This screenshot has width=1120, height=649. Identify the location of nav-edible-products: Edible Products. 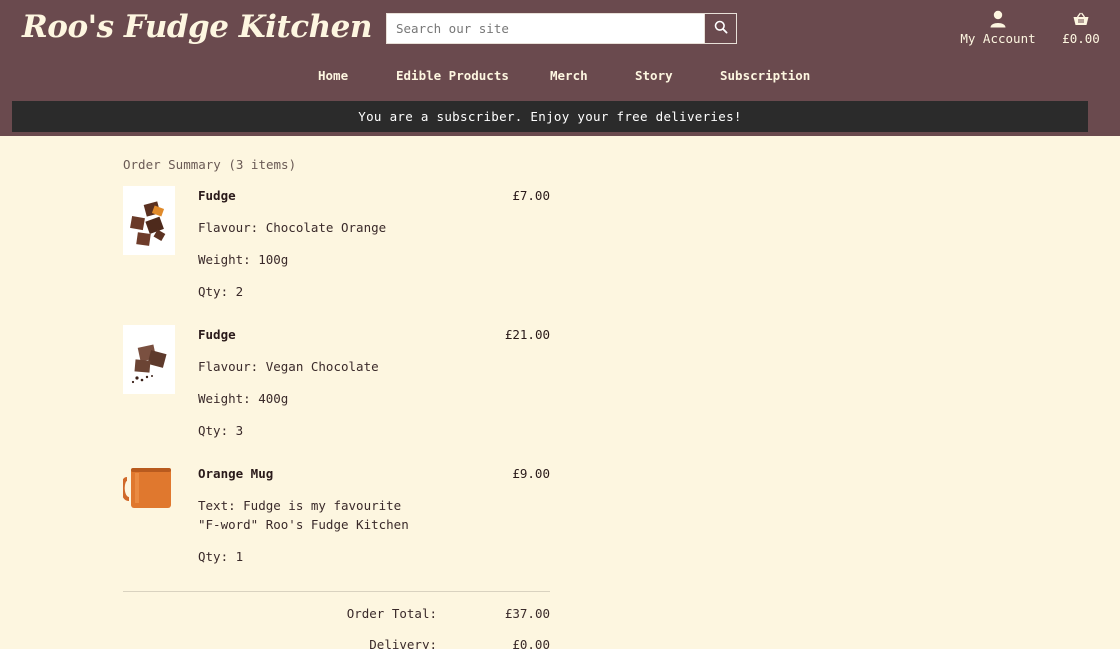
(452, 75).